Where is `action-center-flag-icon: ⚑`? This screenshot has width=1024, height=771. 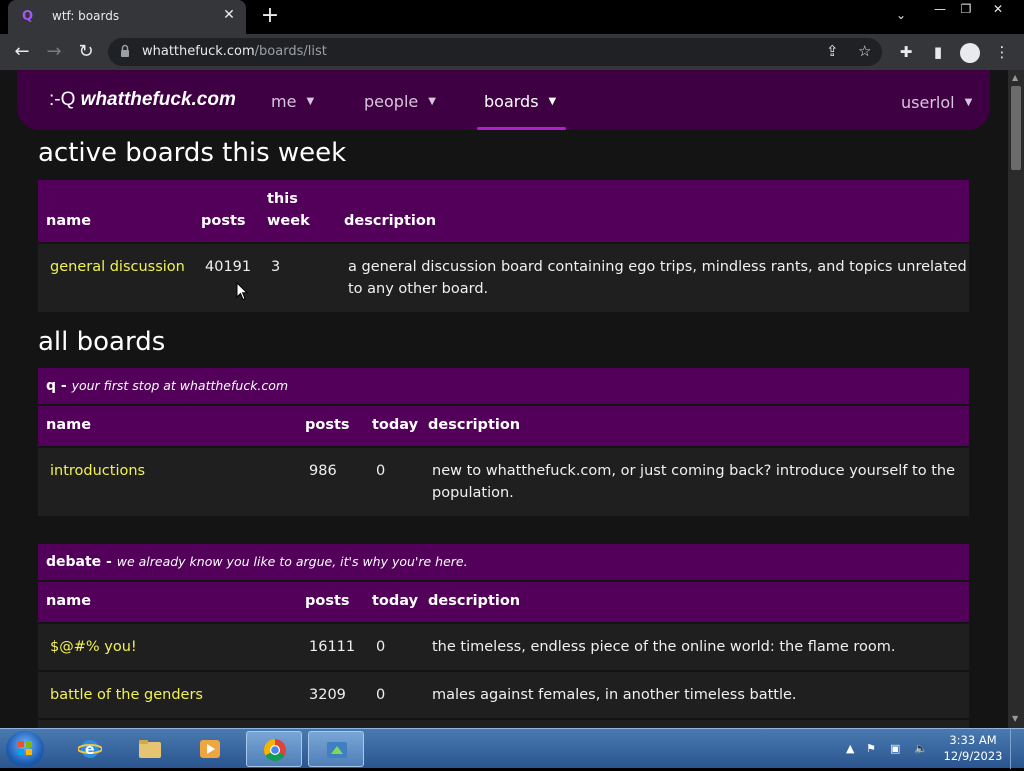
action-center-flag-icon: ⚑ is located at coordinates (871, 748).